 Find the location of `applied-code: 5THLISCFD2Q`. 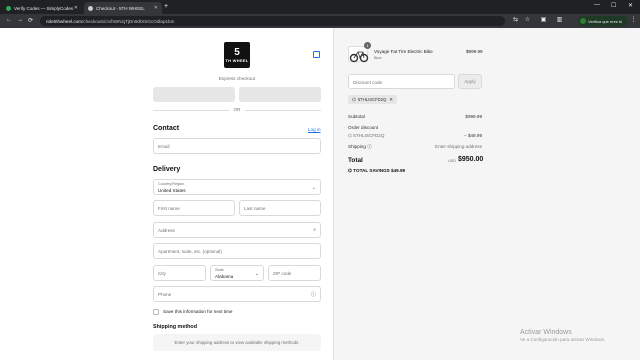

applied-code: 5THLISCFD2Q is located at coordinates (372, 99).